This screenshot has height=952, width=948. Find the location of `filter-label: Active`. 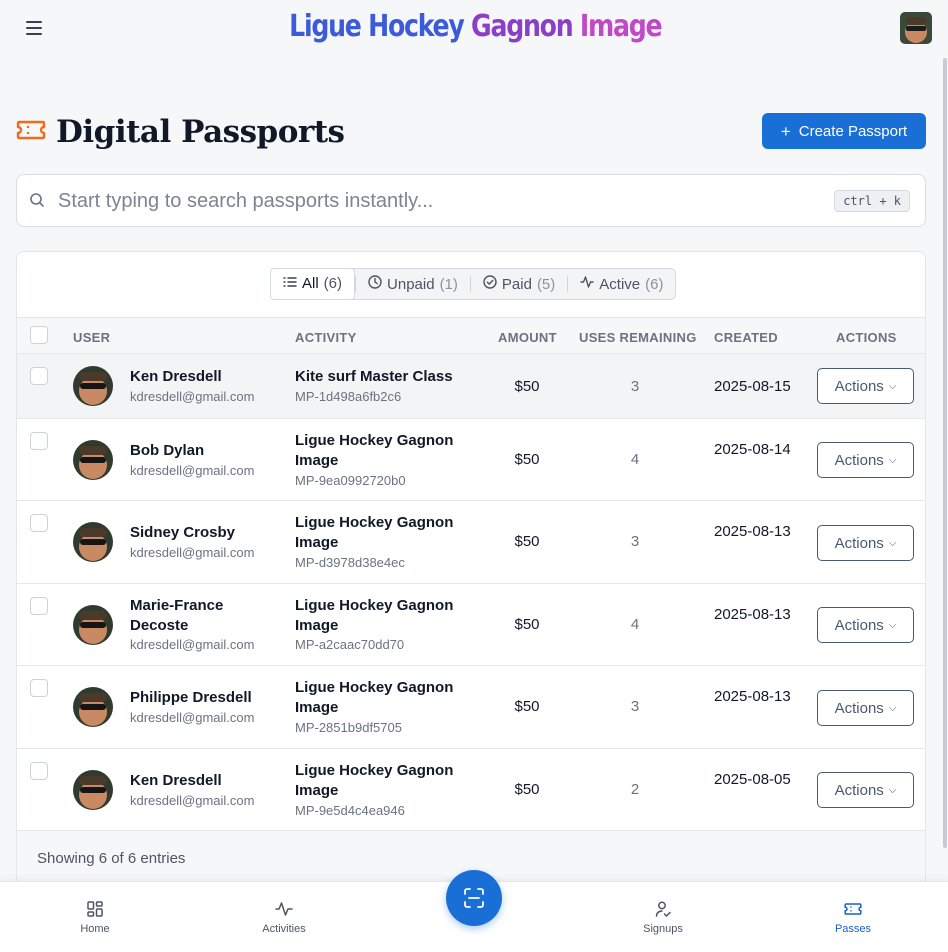

filter-label: Active is located at coordinates (620, 284).